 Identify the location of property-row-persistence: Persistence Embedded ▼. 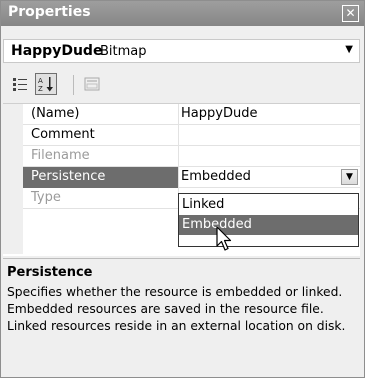
(191, 177).